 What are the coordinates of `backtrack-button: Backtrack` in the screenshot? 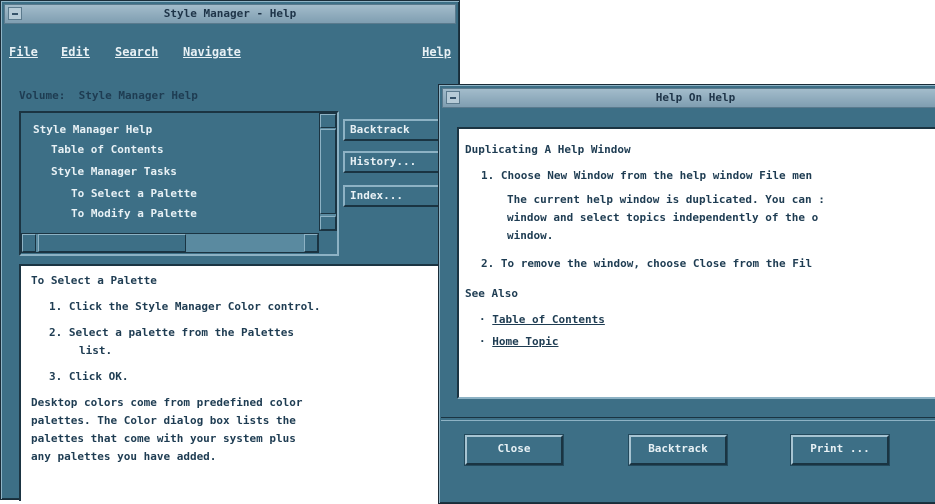 It's located at (678, 450).